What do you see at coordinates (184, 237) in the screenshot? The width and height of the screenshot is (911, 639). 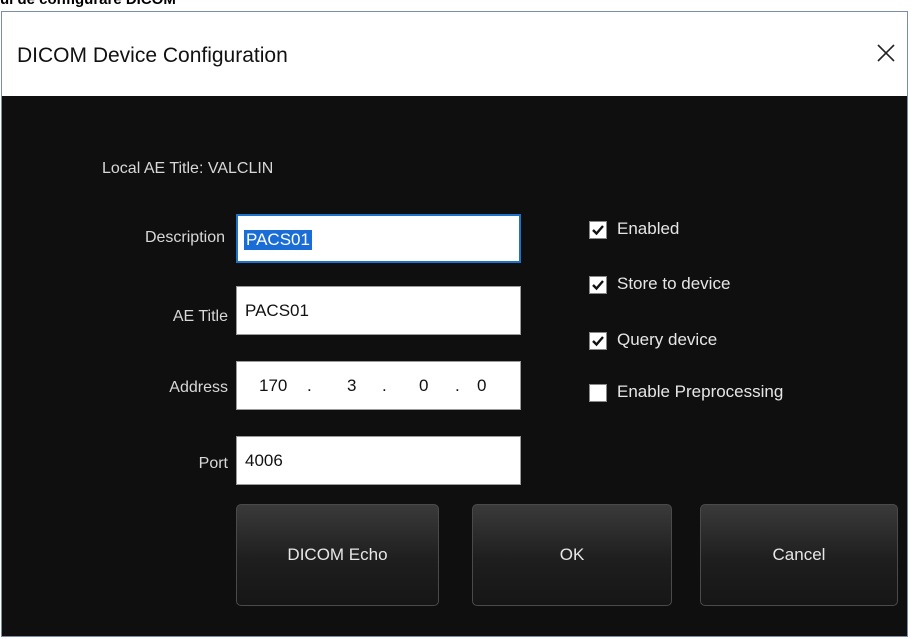 I see `description-label: Description` at bounding box center [184, 237].